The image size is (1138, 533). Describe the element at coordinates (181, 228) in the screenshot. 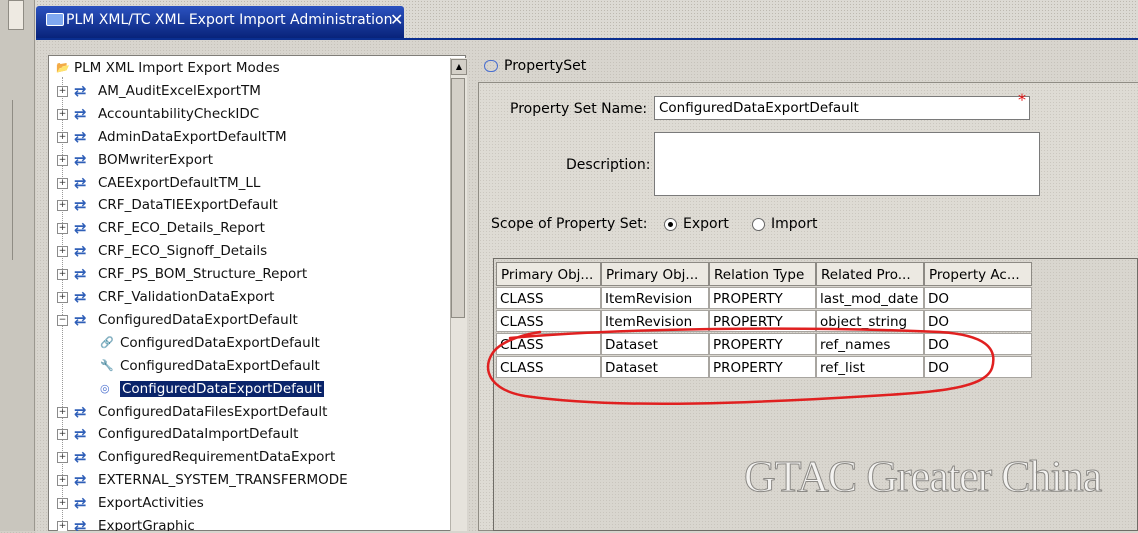

I see `tree-item: CRF_ECO_Details_Report` at that location.